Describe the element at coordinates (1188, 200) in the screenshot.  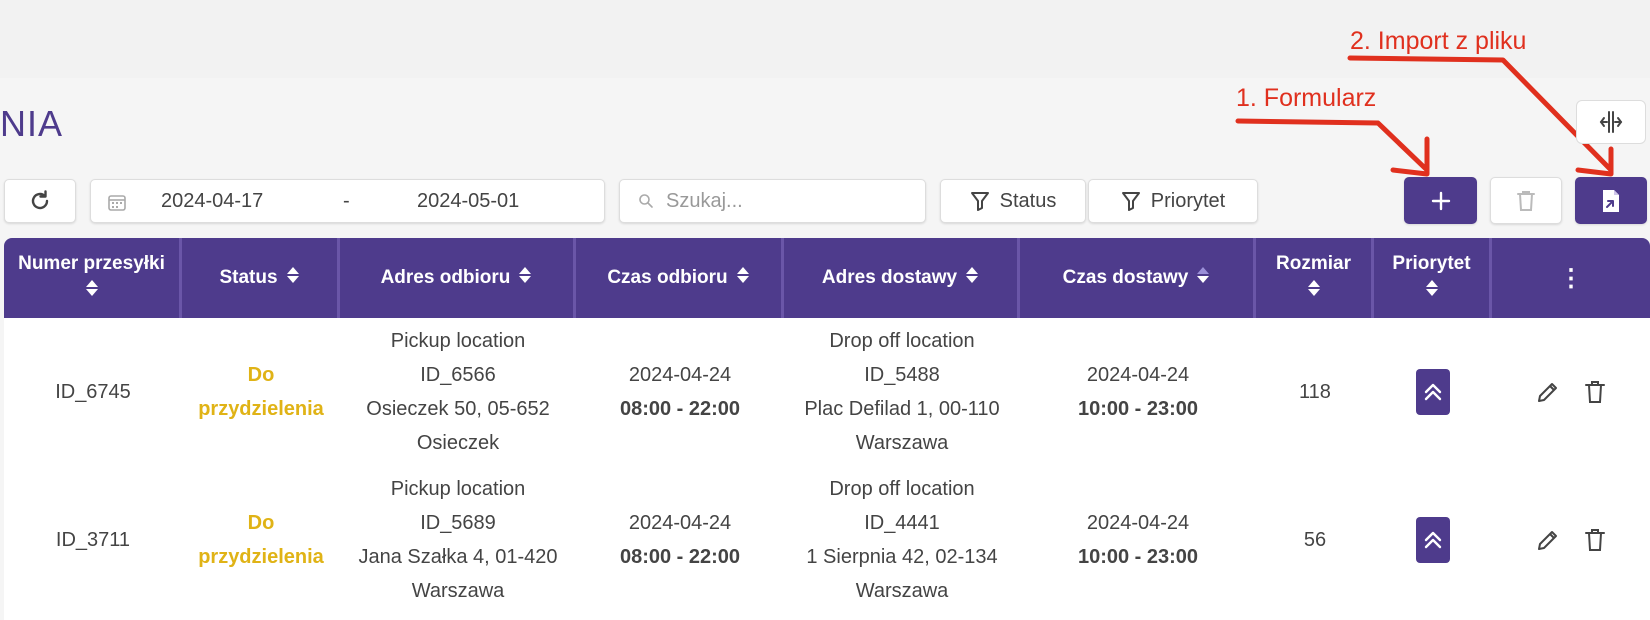
I see `filter-priority-label: Priorytet` at that location.